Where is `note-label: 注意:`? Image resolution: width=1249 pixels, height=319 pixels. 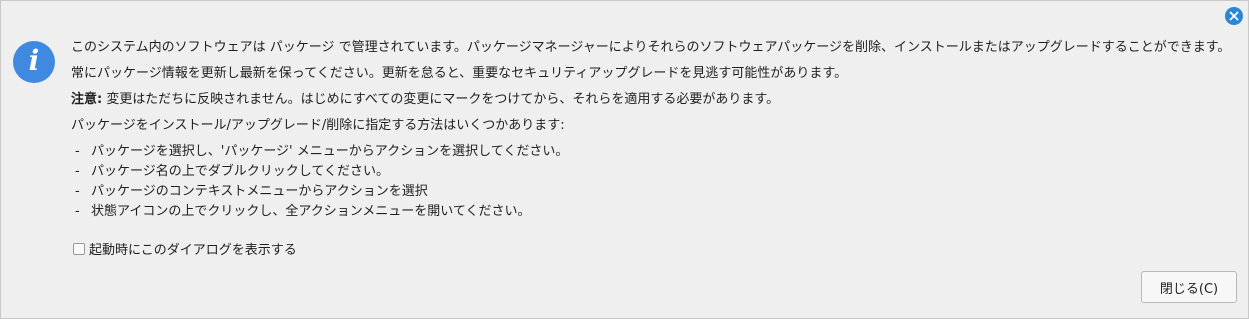 note-label: 注意: is located at coordinates (87, 99).